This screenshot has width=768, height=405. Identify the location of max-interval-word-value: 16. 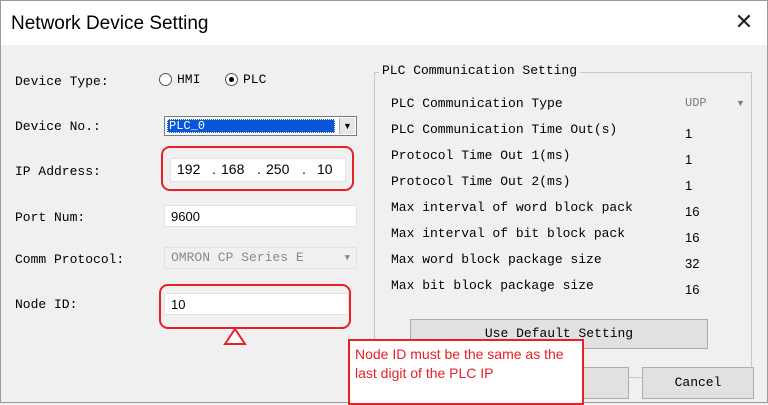
(692, 211).